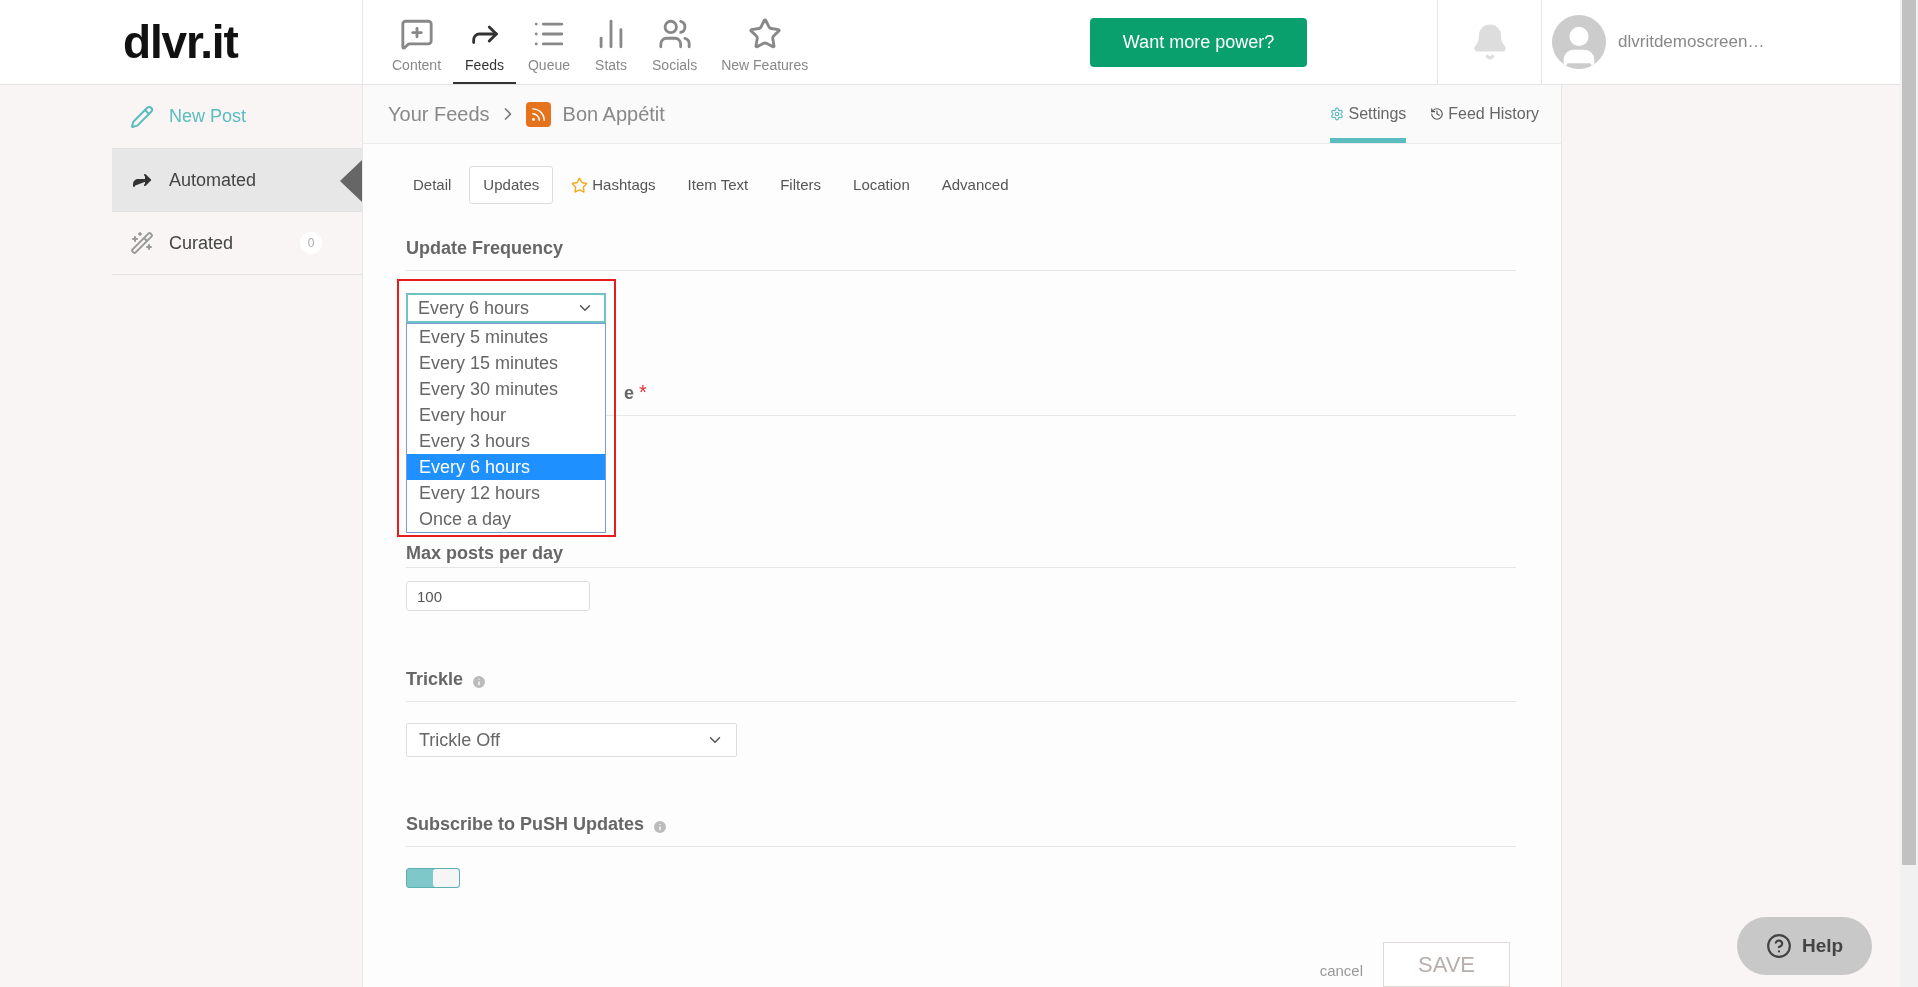  Describe the element at coordinates (801, 185) in the screenshot. I see `form-tab: Filters` at that location.